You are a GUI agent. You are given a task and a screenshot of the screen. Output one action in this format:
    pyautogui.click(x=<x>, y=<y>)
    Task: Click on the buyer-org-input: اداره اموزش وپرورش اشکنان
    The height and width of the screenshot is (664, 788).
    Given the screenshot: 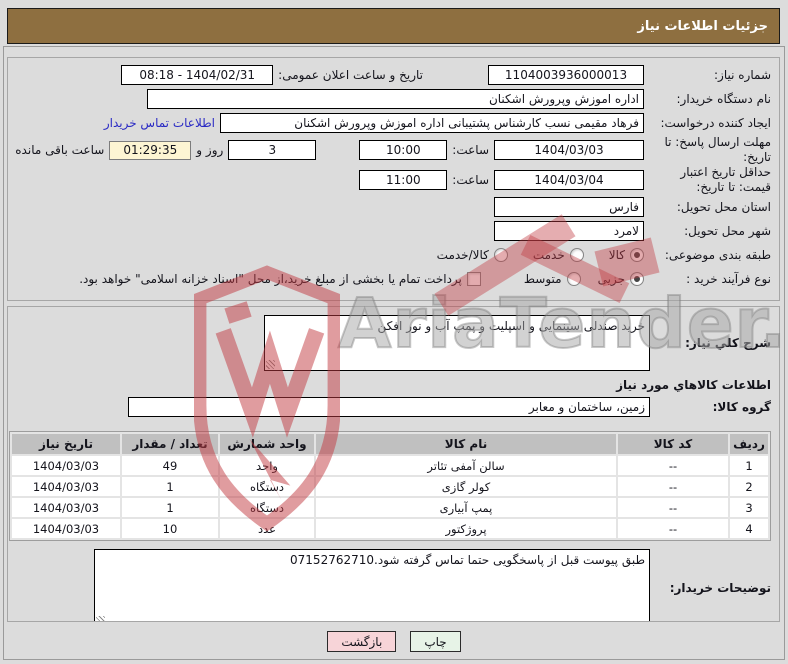 What is the action you would take?
    pyautogui.click(x=395, y=99)
    